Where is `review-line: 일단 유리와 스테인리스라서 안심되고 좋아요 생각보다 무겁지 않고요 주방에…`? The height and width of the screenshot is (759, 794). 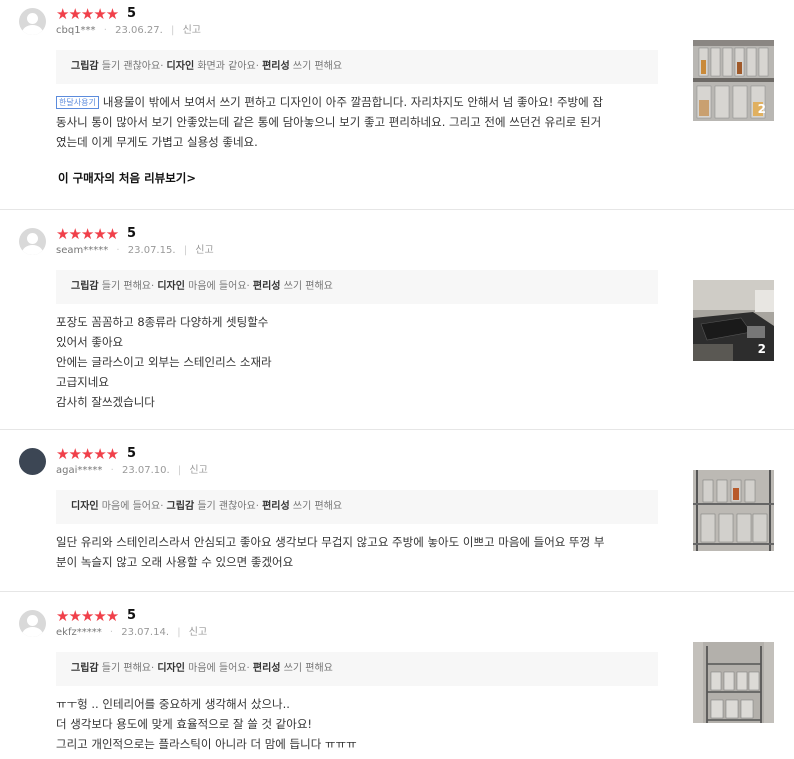
review-line: 일단 유리와 스테인리스라서 안심되고 좋아요 생각보다 무겁지 않고요 주방에… is located at coordinates (330, 542).